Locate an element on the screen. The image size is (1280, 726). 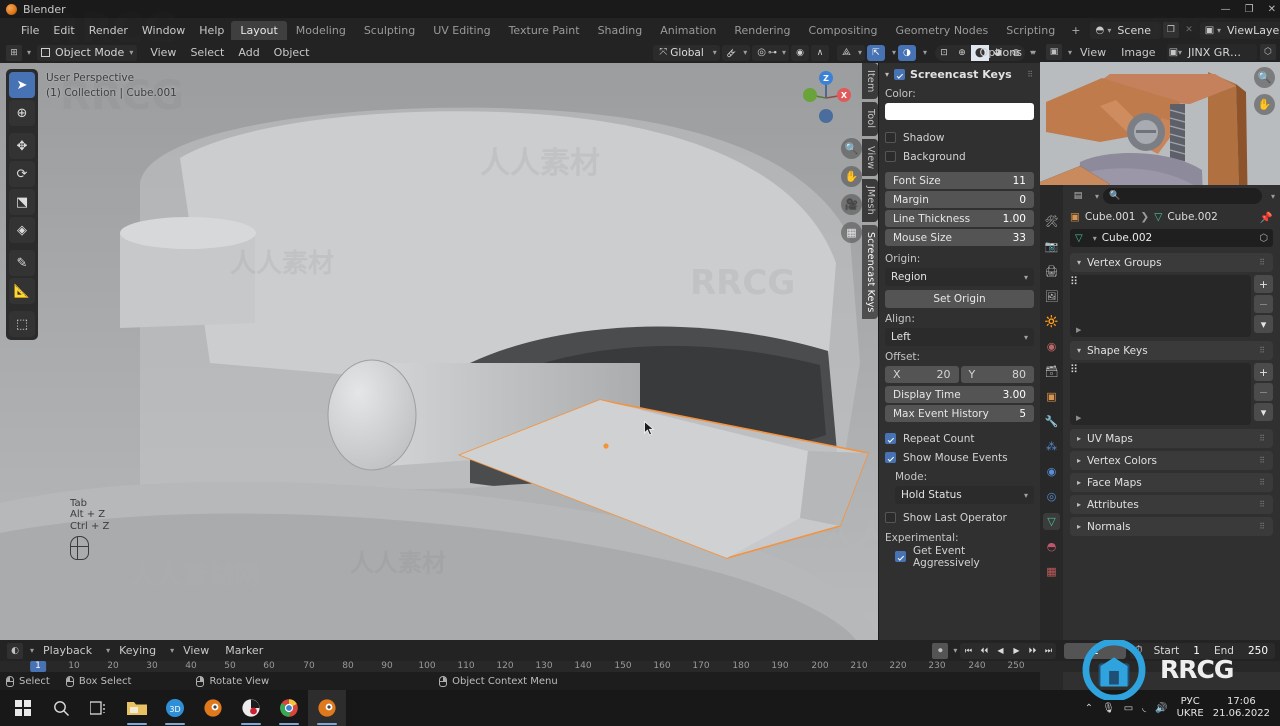
particles-properties-tab: ⁂ is located at coordinates (1051, 446).